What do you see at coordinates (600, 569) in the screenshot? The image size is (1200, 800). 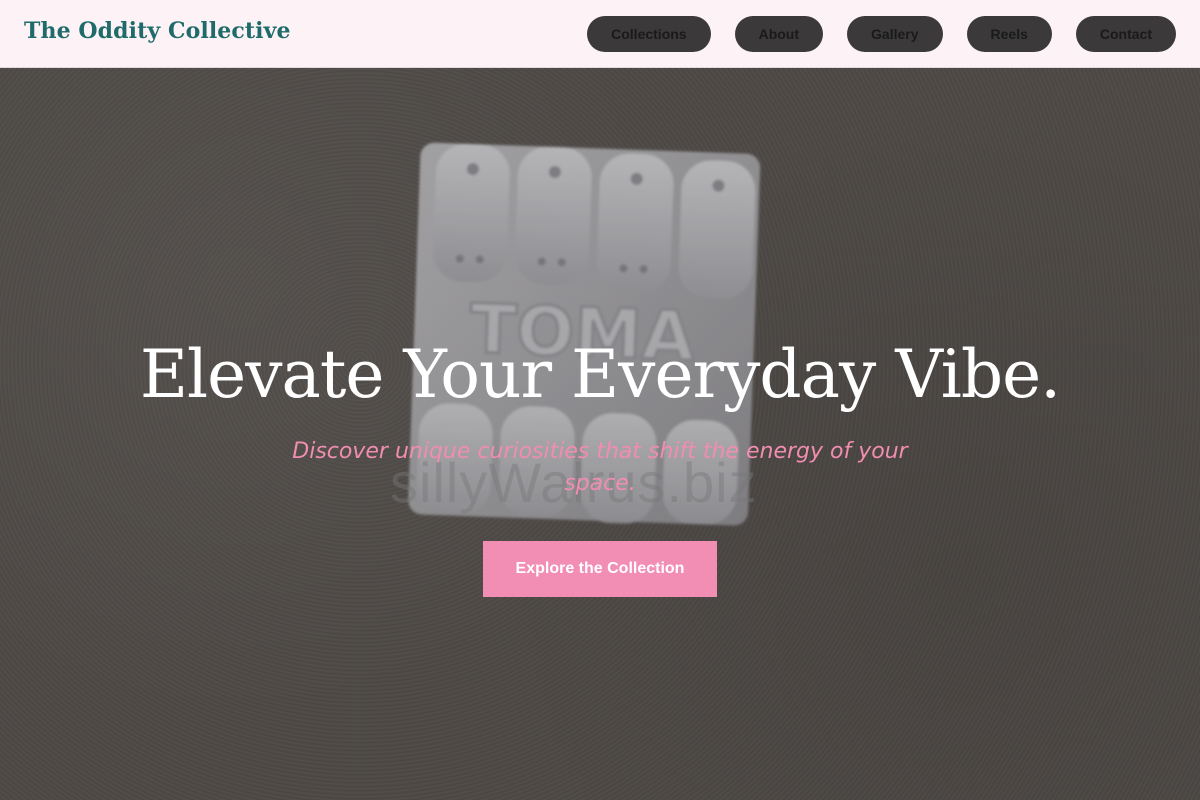 I see `explore-collection-button: Explore the Collection` at bounding box center [600, 569].